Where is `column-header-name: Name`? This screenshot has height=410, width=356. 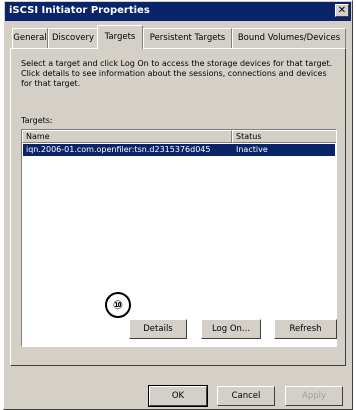
column-header-name: Name is located at coordinates (127, 136).